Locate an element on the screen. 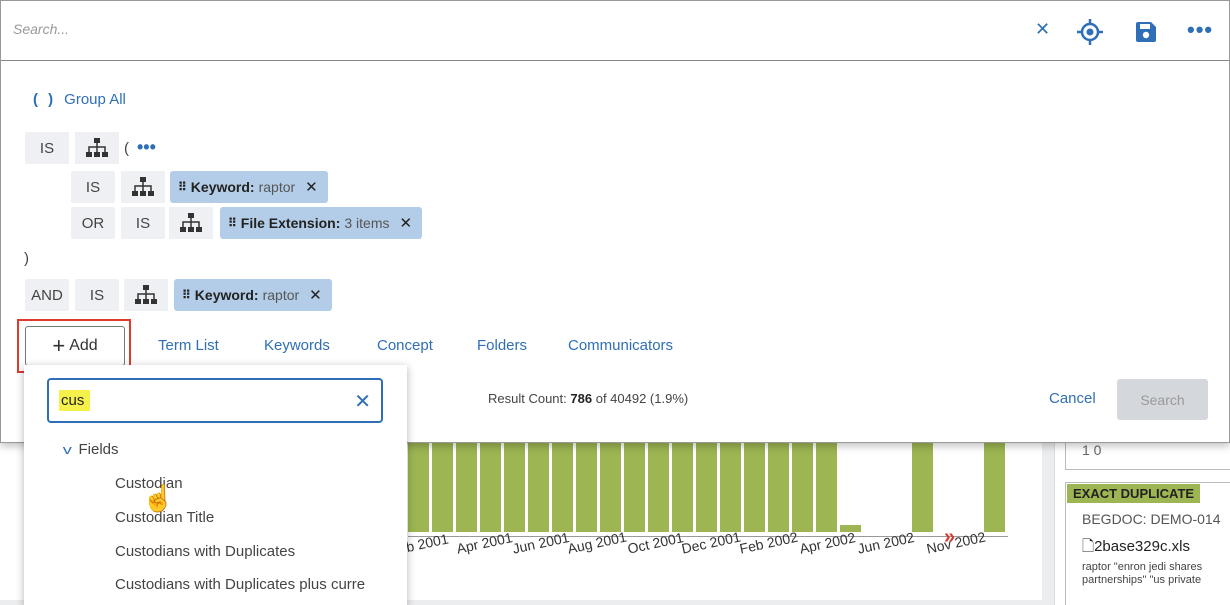 Image resolution: width=1230 pixels, height=605 pixels. x-tick-label: Oct 2001 is located at coordinates (655, 543).